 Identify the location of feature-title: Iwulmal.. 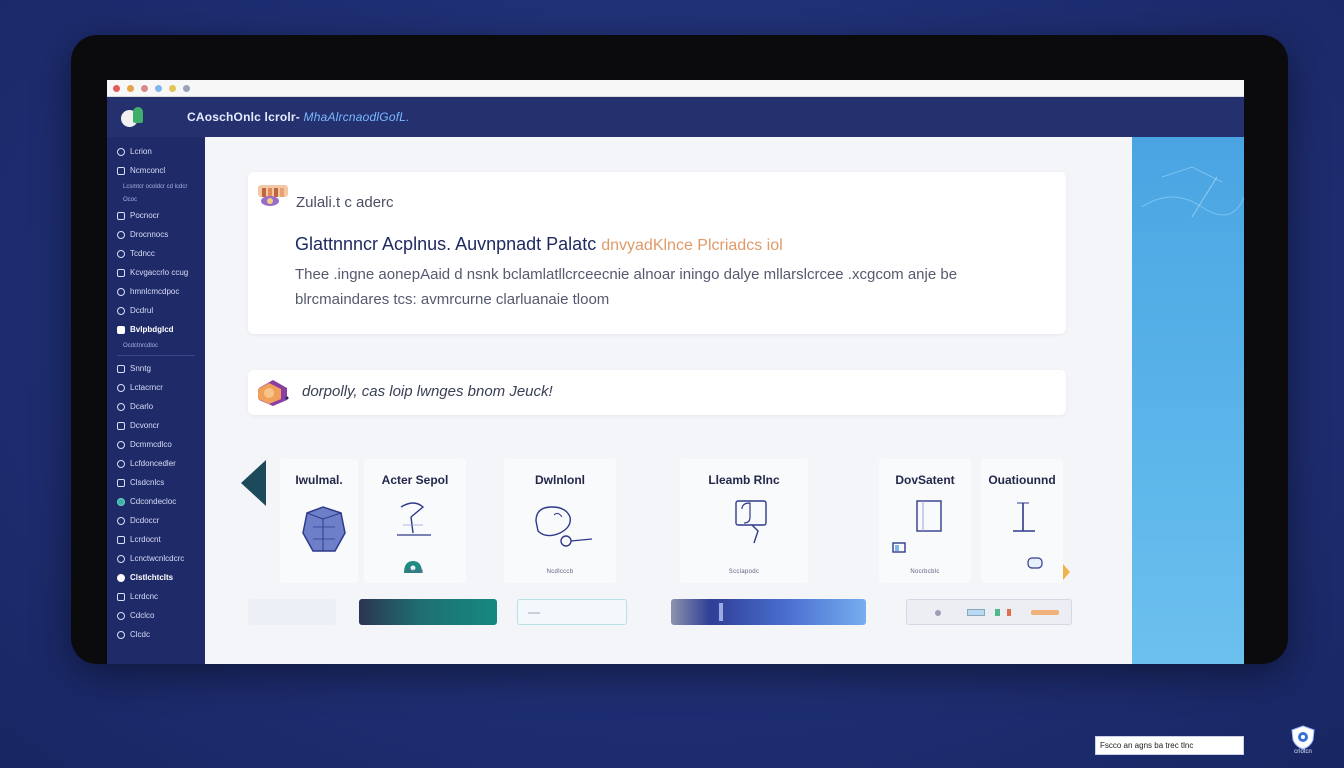
(319, 480).